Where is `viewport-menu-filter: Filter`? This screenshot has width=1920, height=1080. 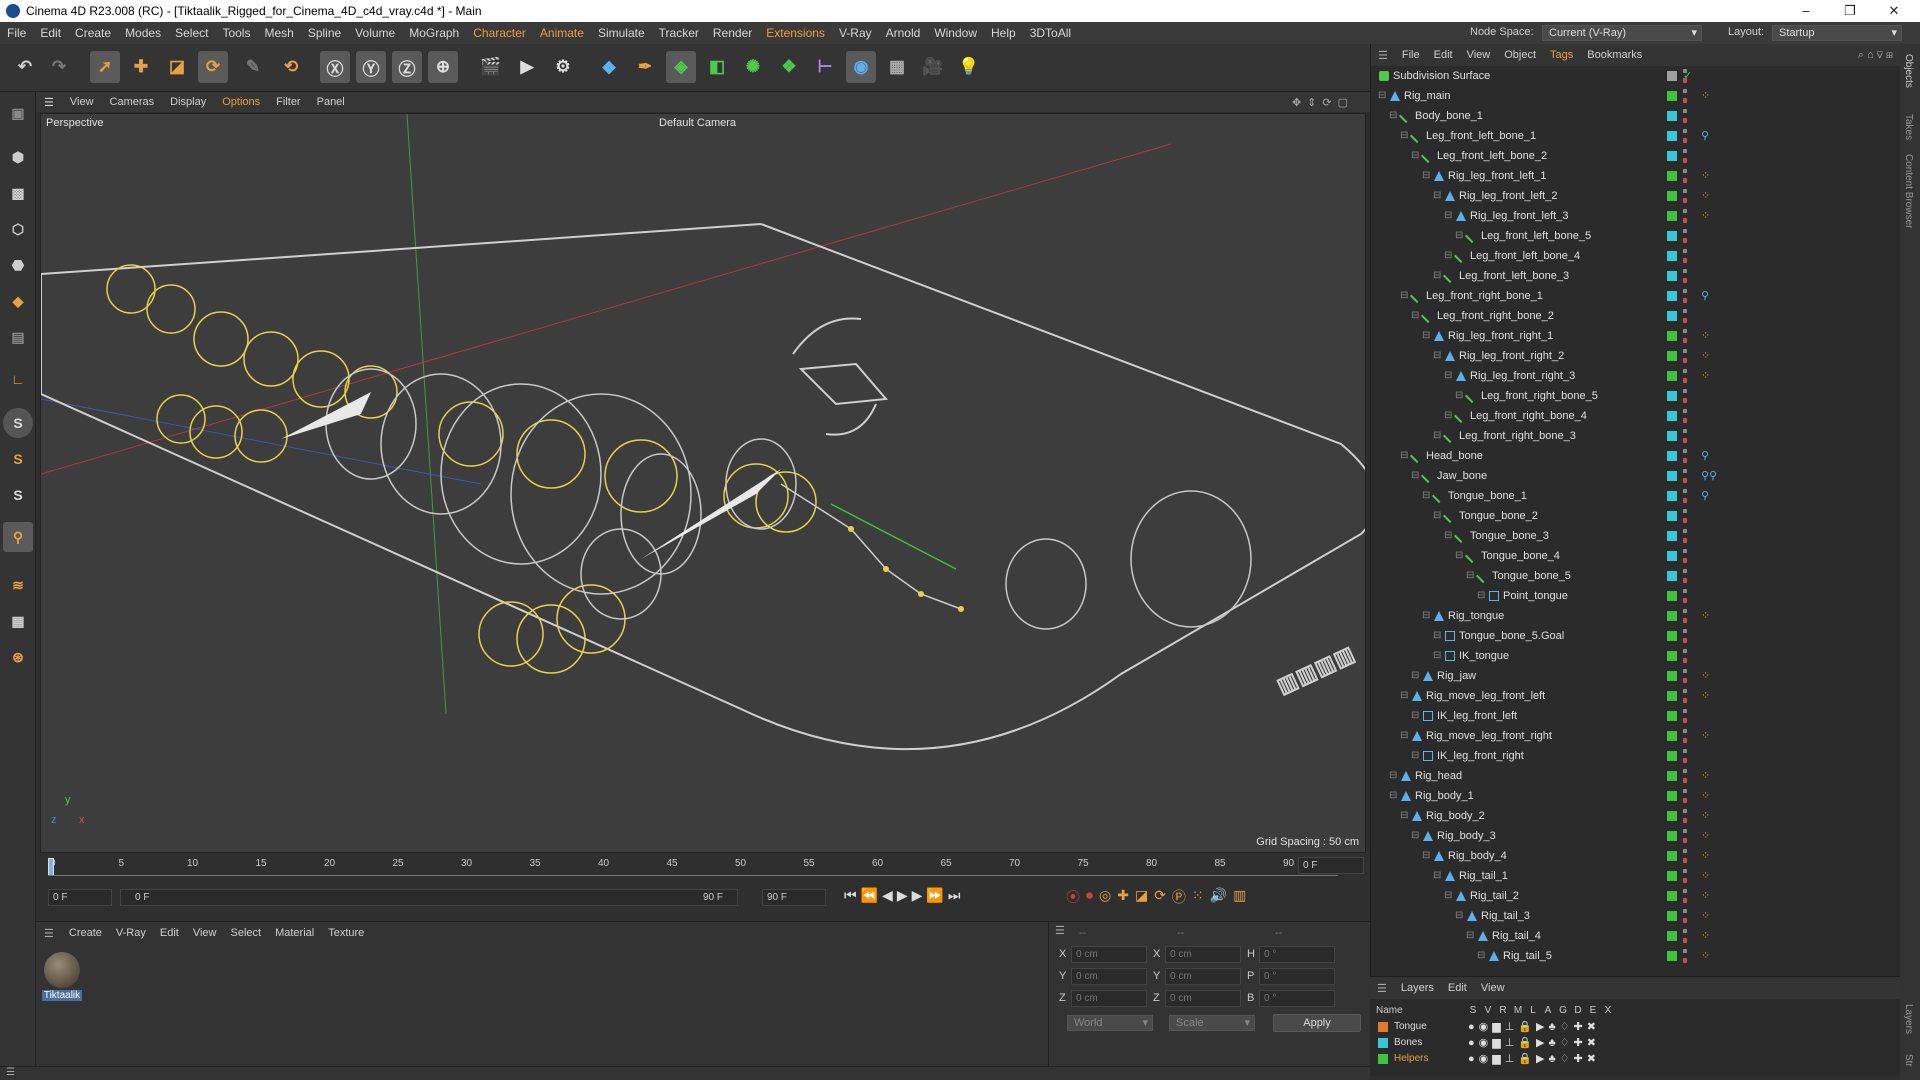
viewport-menu-filter: Filter is located at coordinates (288, 102).